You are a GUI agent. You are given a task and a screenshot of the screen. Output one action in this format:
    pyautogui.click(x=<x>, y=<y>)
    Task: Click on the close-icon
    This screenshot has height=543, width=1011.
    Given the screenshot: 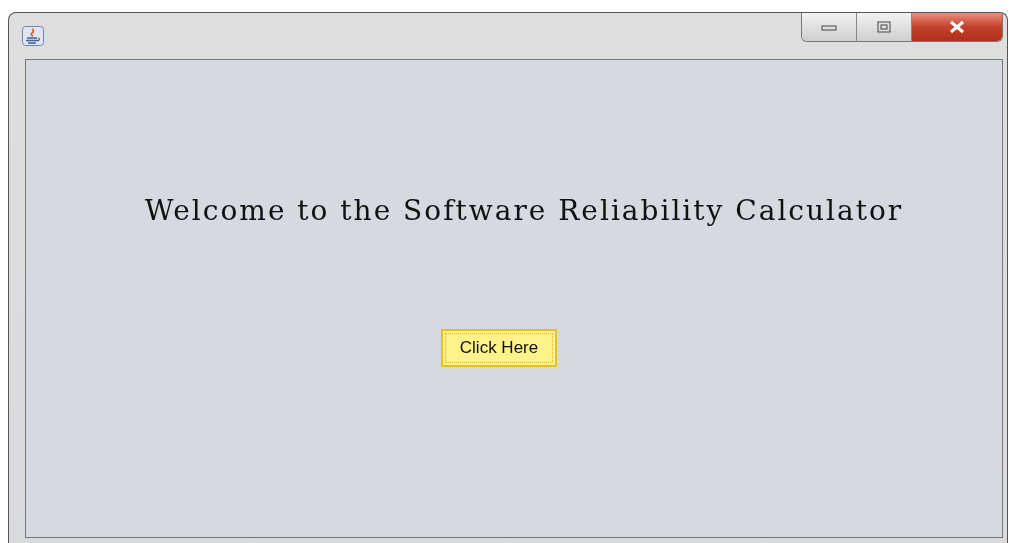 What is the action you would take?
    pyautogui.click(x=957, y=27)
    